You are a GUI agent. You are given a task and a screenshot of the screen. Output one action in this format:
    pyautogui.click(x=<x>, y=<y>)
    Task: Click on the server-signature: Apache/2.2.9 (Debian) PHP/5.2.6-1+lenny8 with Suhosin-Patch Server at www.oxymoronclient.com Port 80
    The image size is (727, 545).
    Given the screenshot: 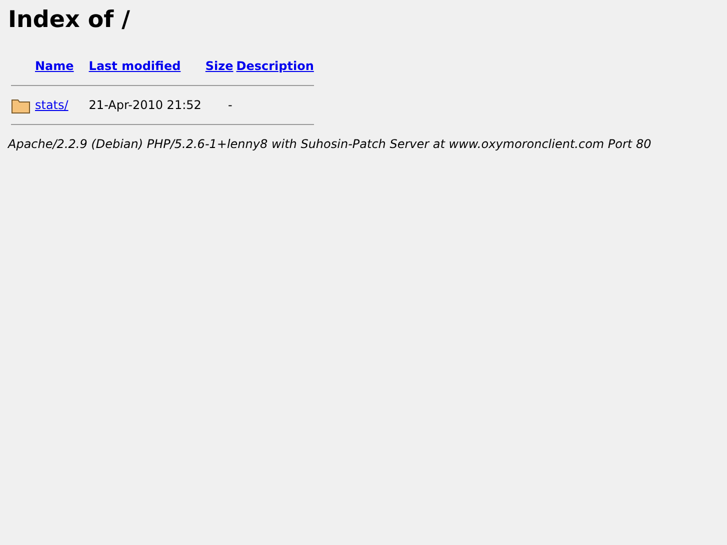 What is the action you would take?
    pyautogui.click(x=330, y=145)
    